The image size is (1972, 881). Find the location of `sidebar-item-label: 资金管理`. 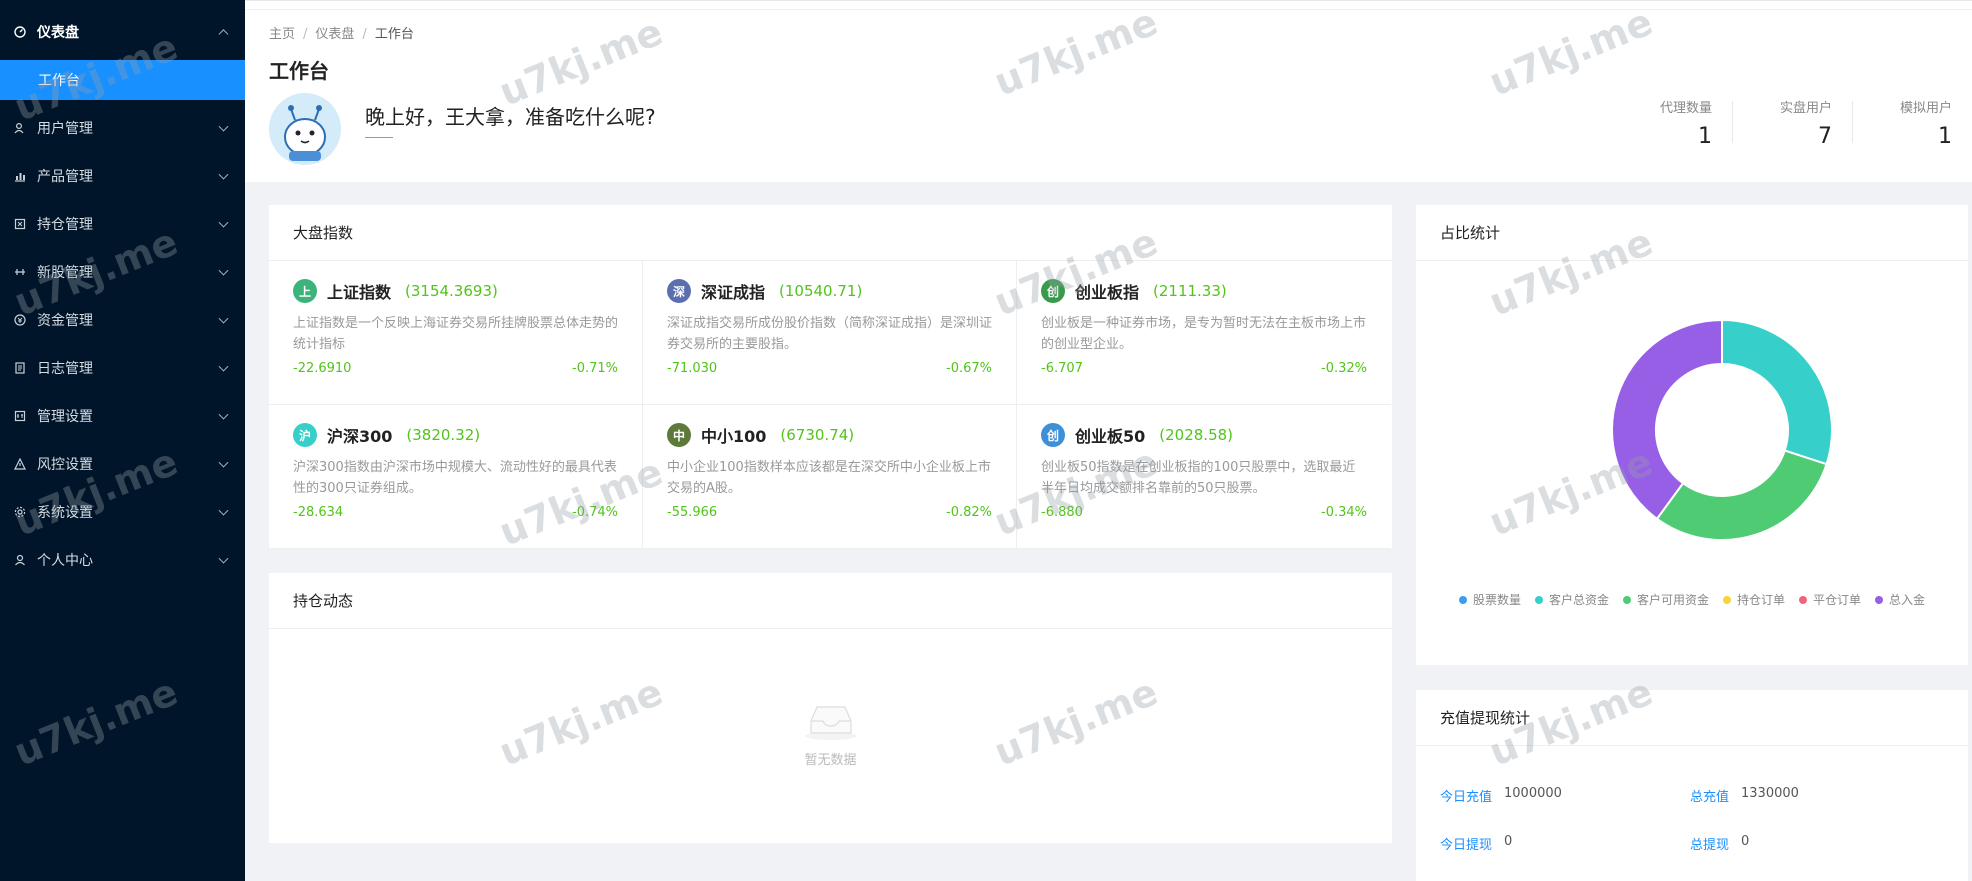

sidebar-item-label: 资金管理 is located at coordinates (65, 321).